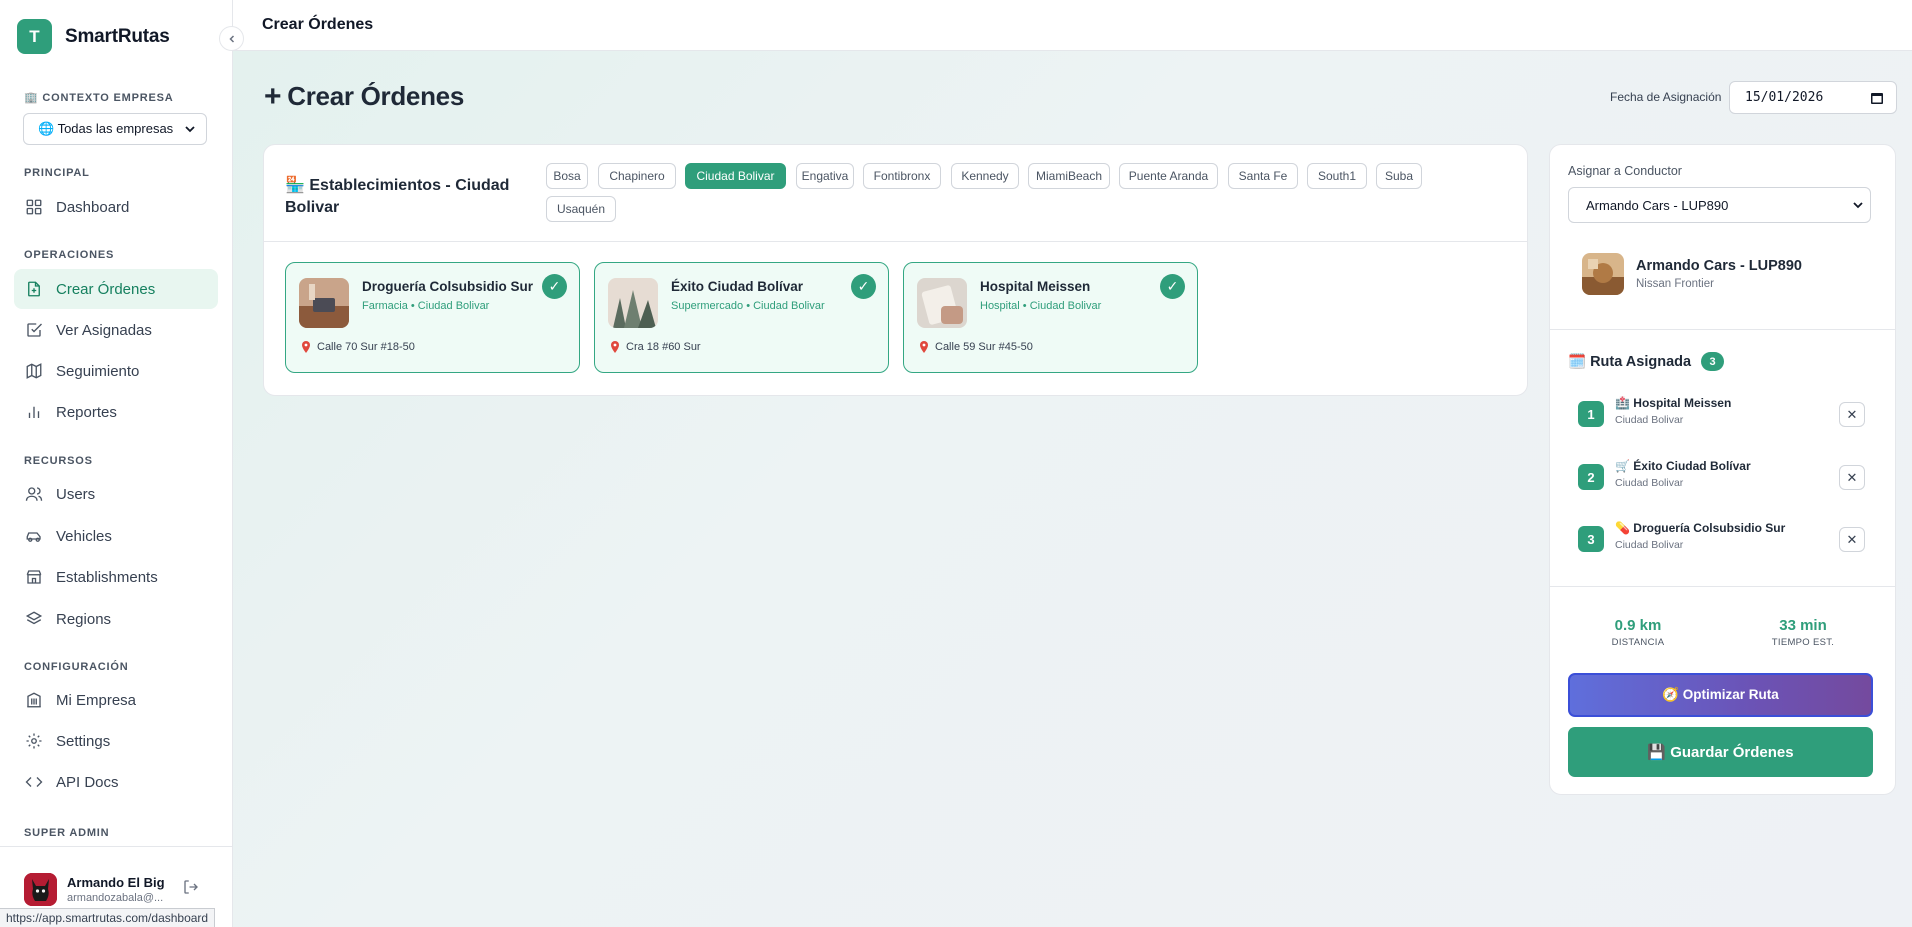 The width and height of the screenshot is (1912, 927). I want to click on sidebar-item-establishments: Establishments, so click(116, 577).